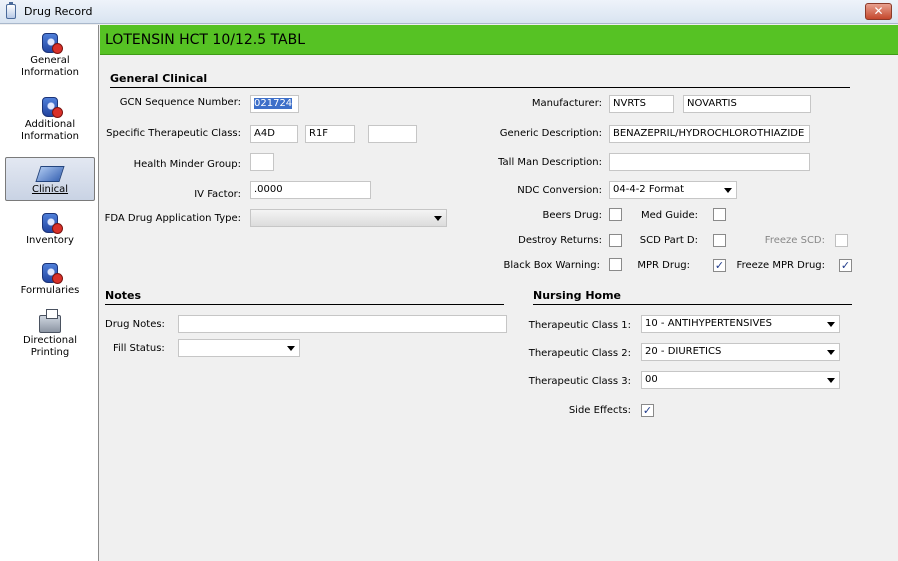 The width and height of the screenshot is (898, 561). What do you see at coordinates (50, 290) in the screenshot?
I see `sidebar-item-label: Formularies` at bounding box center [50, 290].